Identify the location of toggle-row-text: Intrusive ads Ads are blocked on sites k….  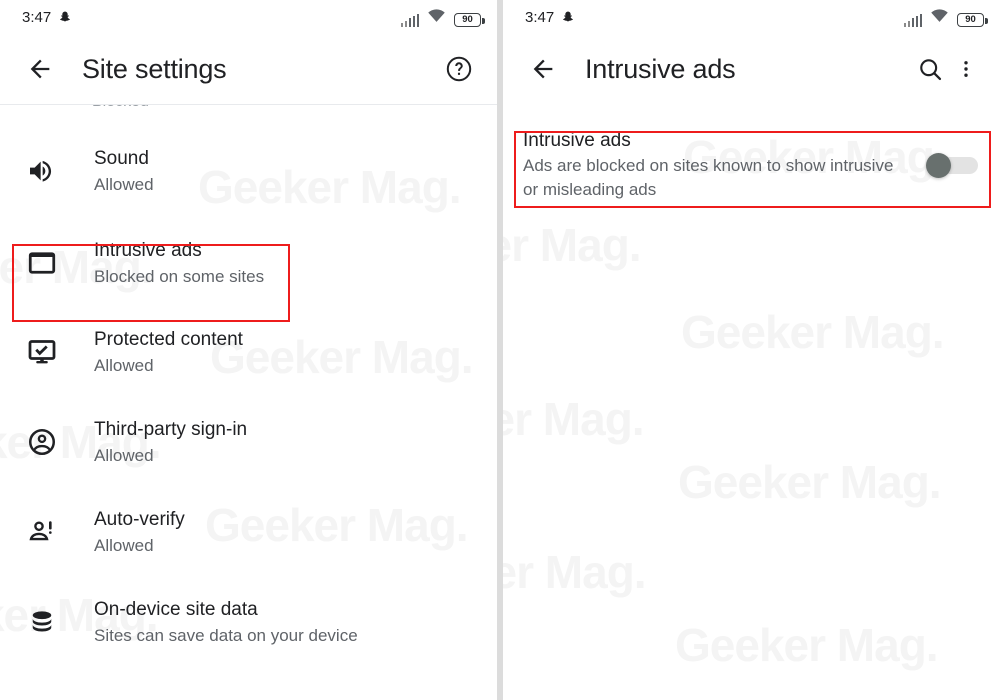
(724, 165).